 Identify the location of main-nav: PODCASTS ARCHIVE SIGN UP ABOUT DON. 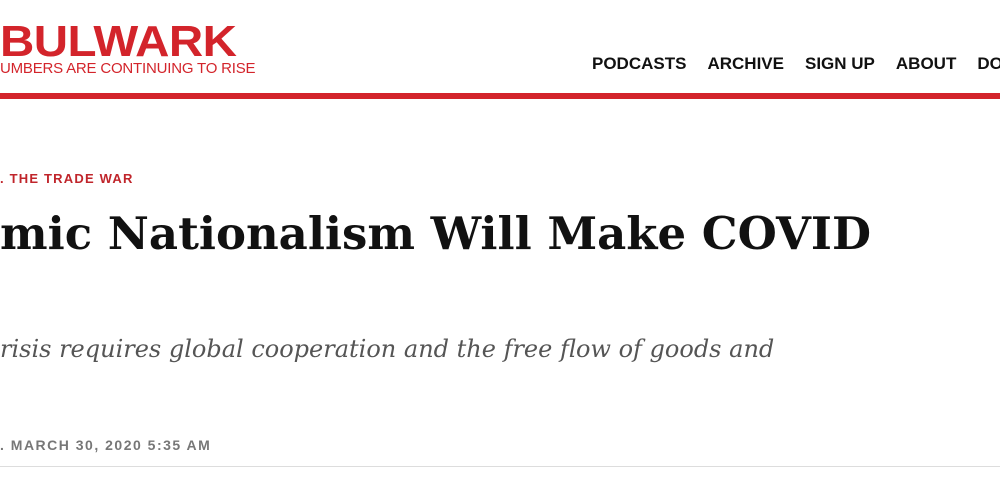
(796, 64).